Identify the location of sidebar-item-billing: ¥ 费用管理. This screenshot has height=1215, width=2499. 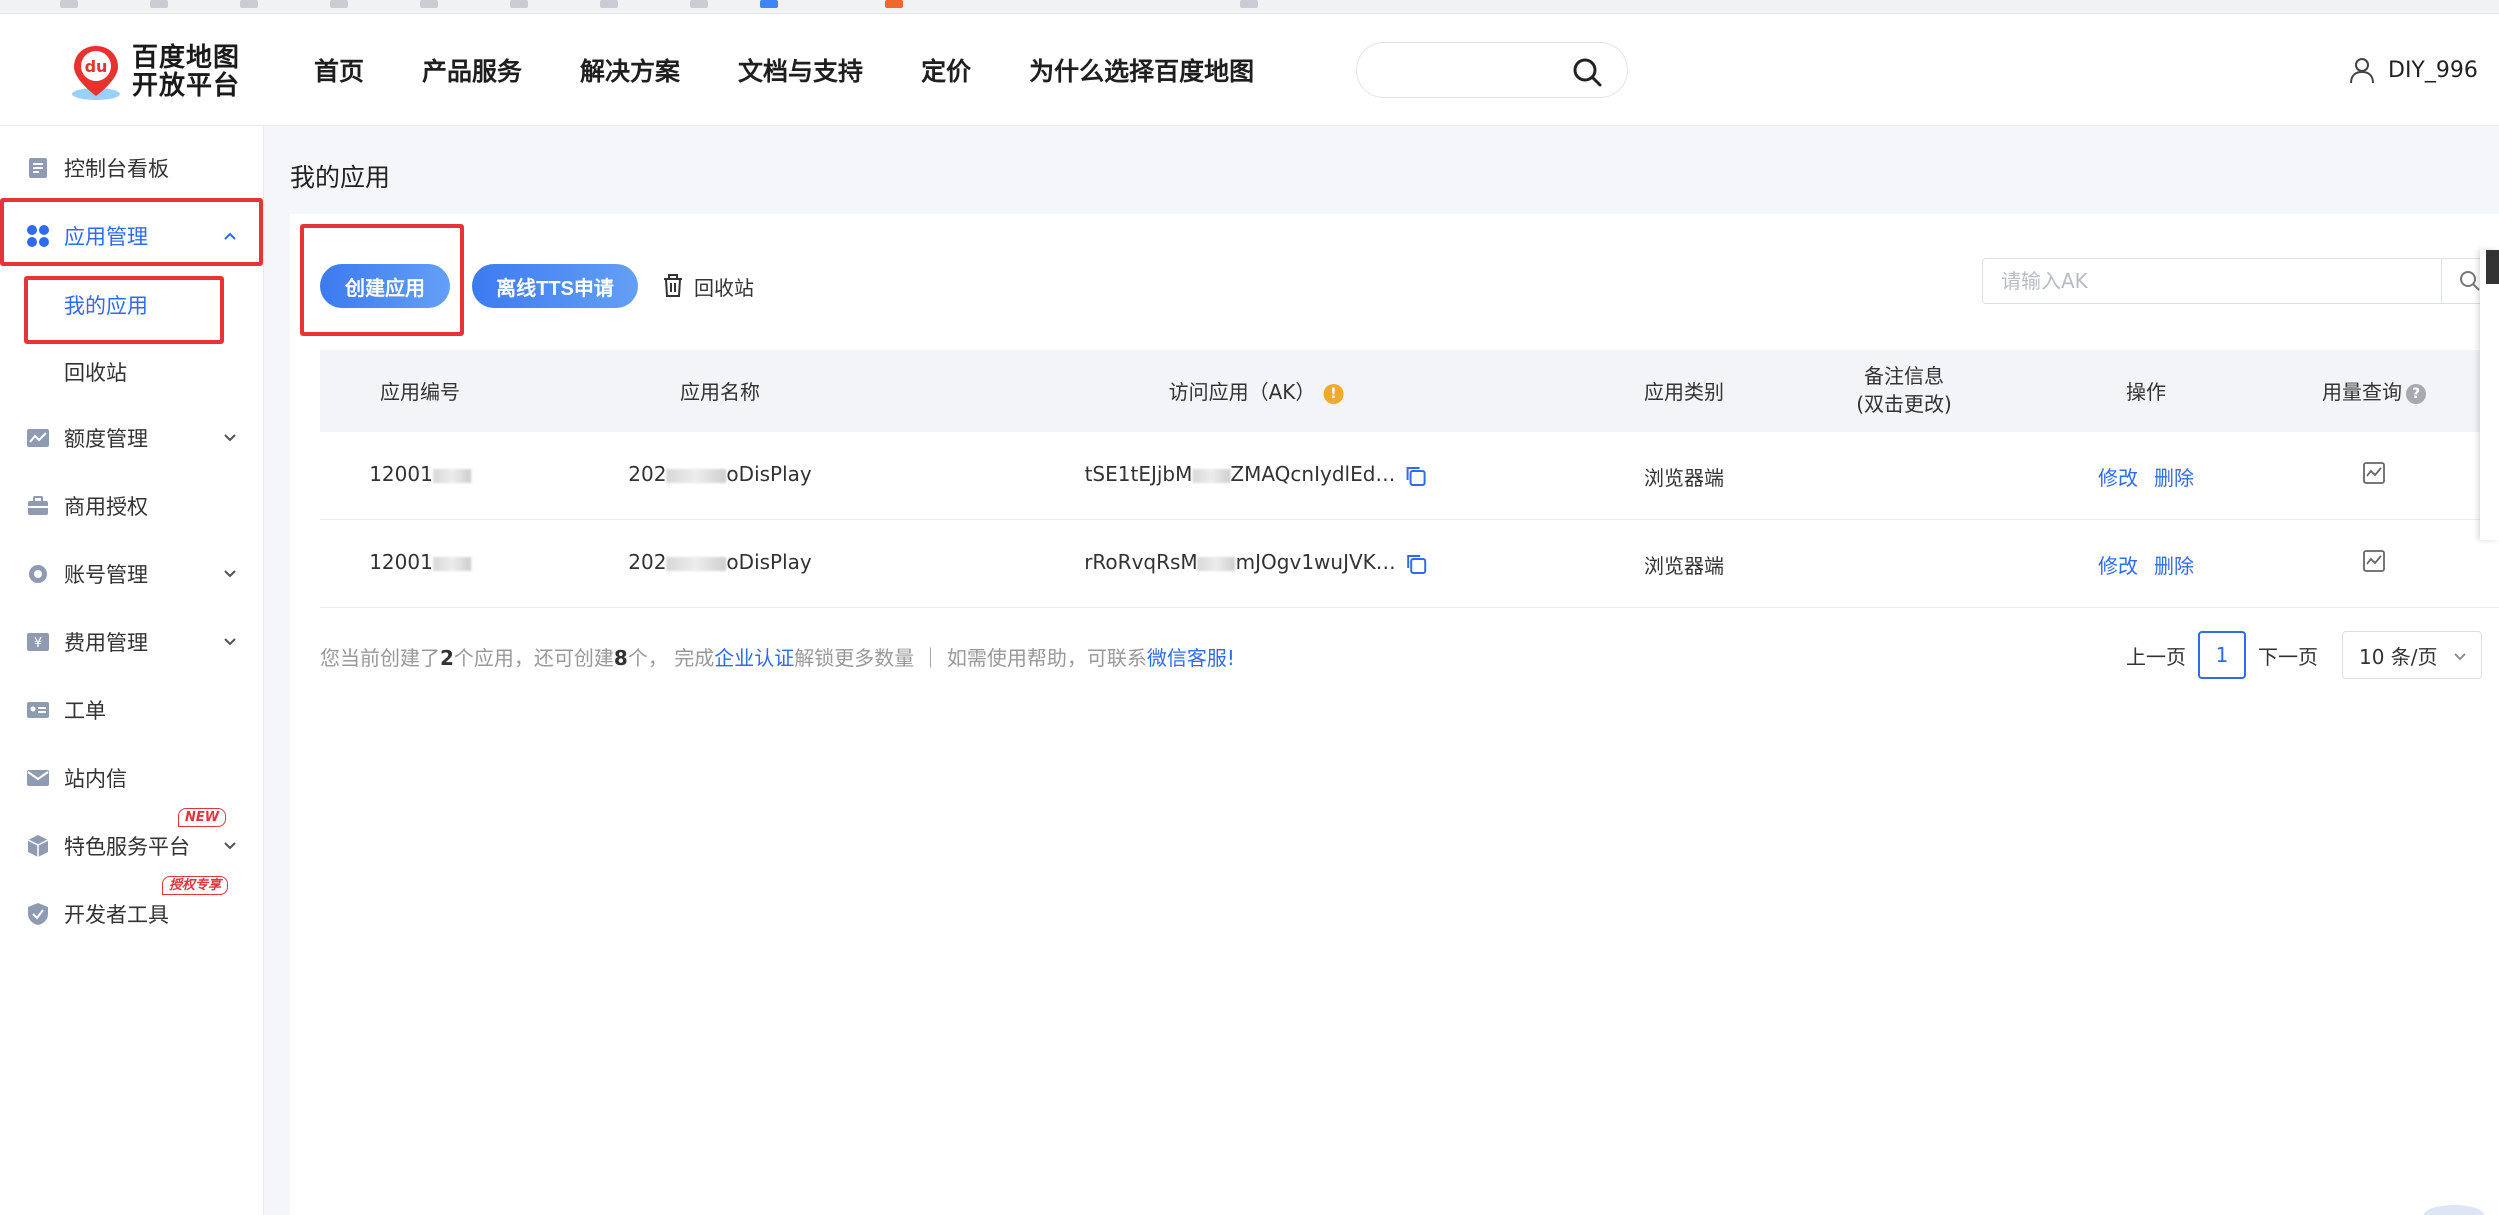
(132, 642).